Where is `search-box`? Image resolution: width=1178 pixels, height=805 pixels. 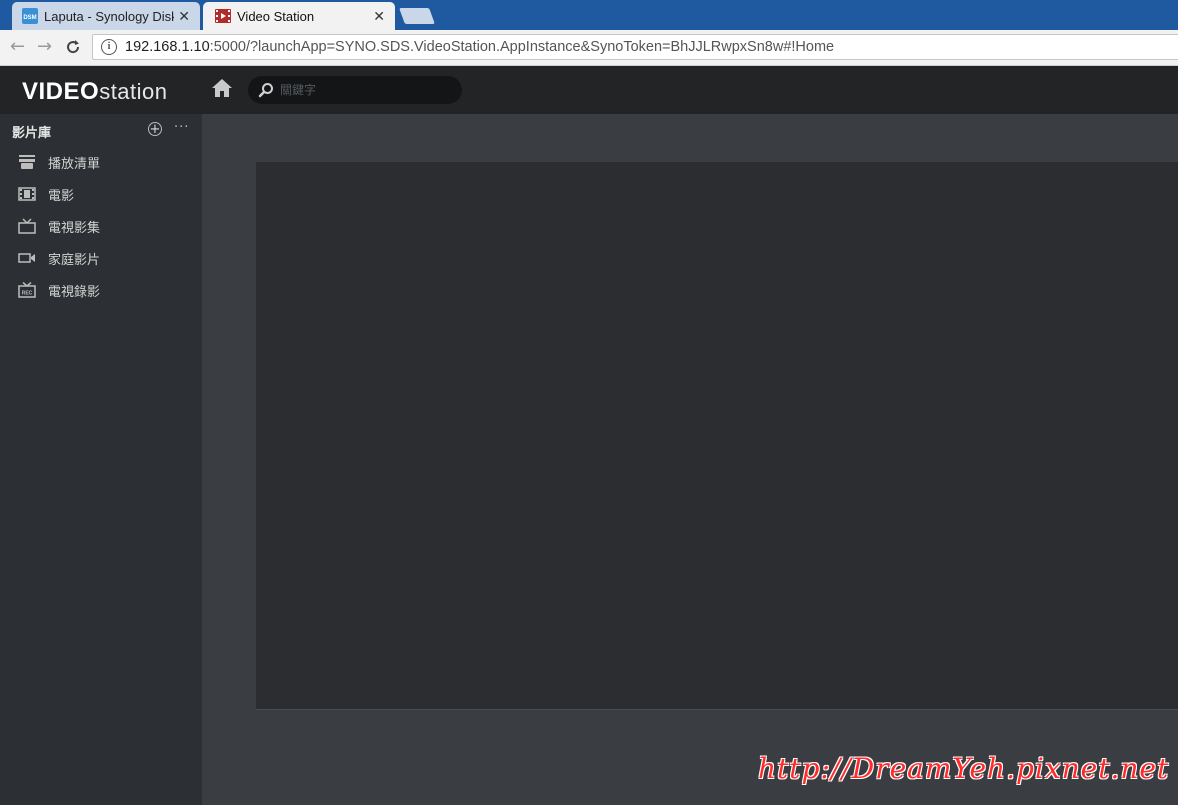
search-box is located at coordinates (355, 90).